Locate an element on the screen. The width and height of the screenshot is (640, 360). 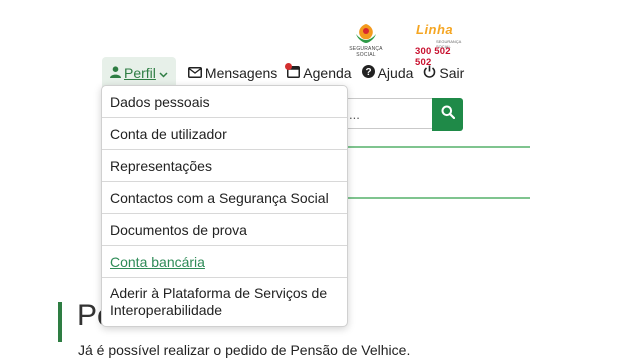
nav-sair-link: Sair is located at coordinates (443, 73).